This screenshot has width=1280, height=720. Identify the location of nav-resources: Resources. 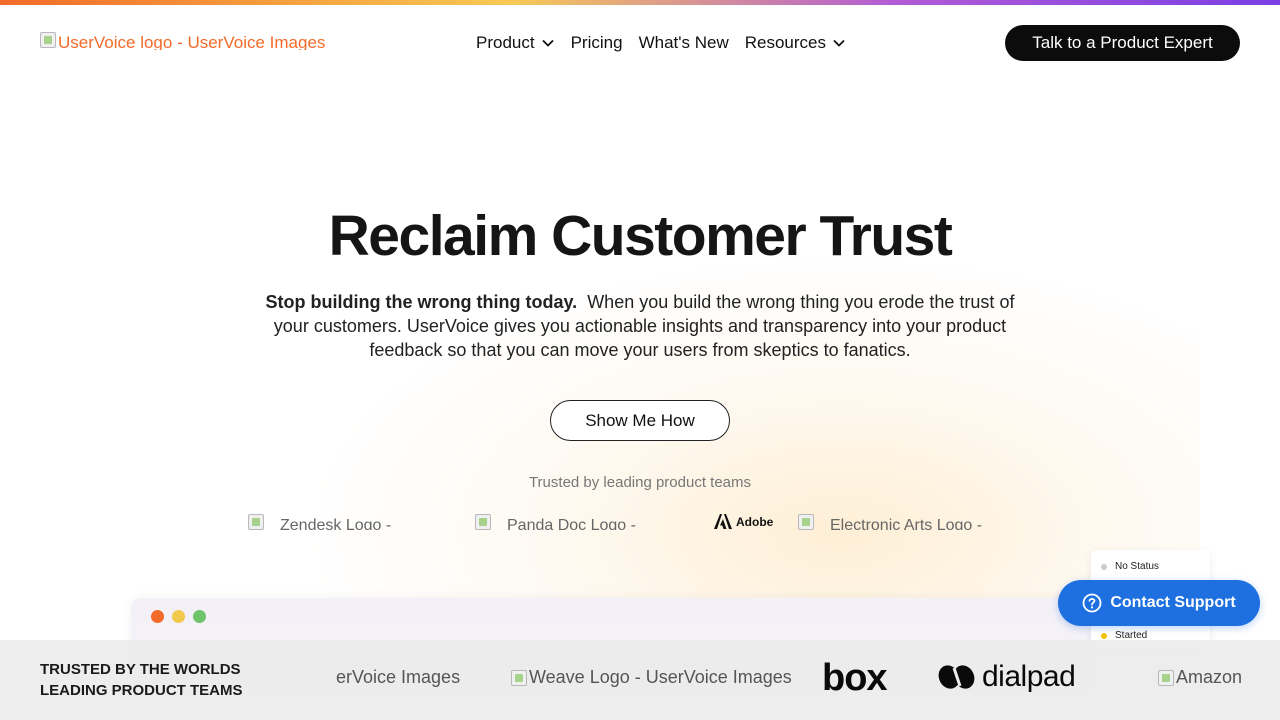
(795, 43).